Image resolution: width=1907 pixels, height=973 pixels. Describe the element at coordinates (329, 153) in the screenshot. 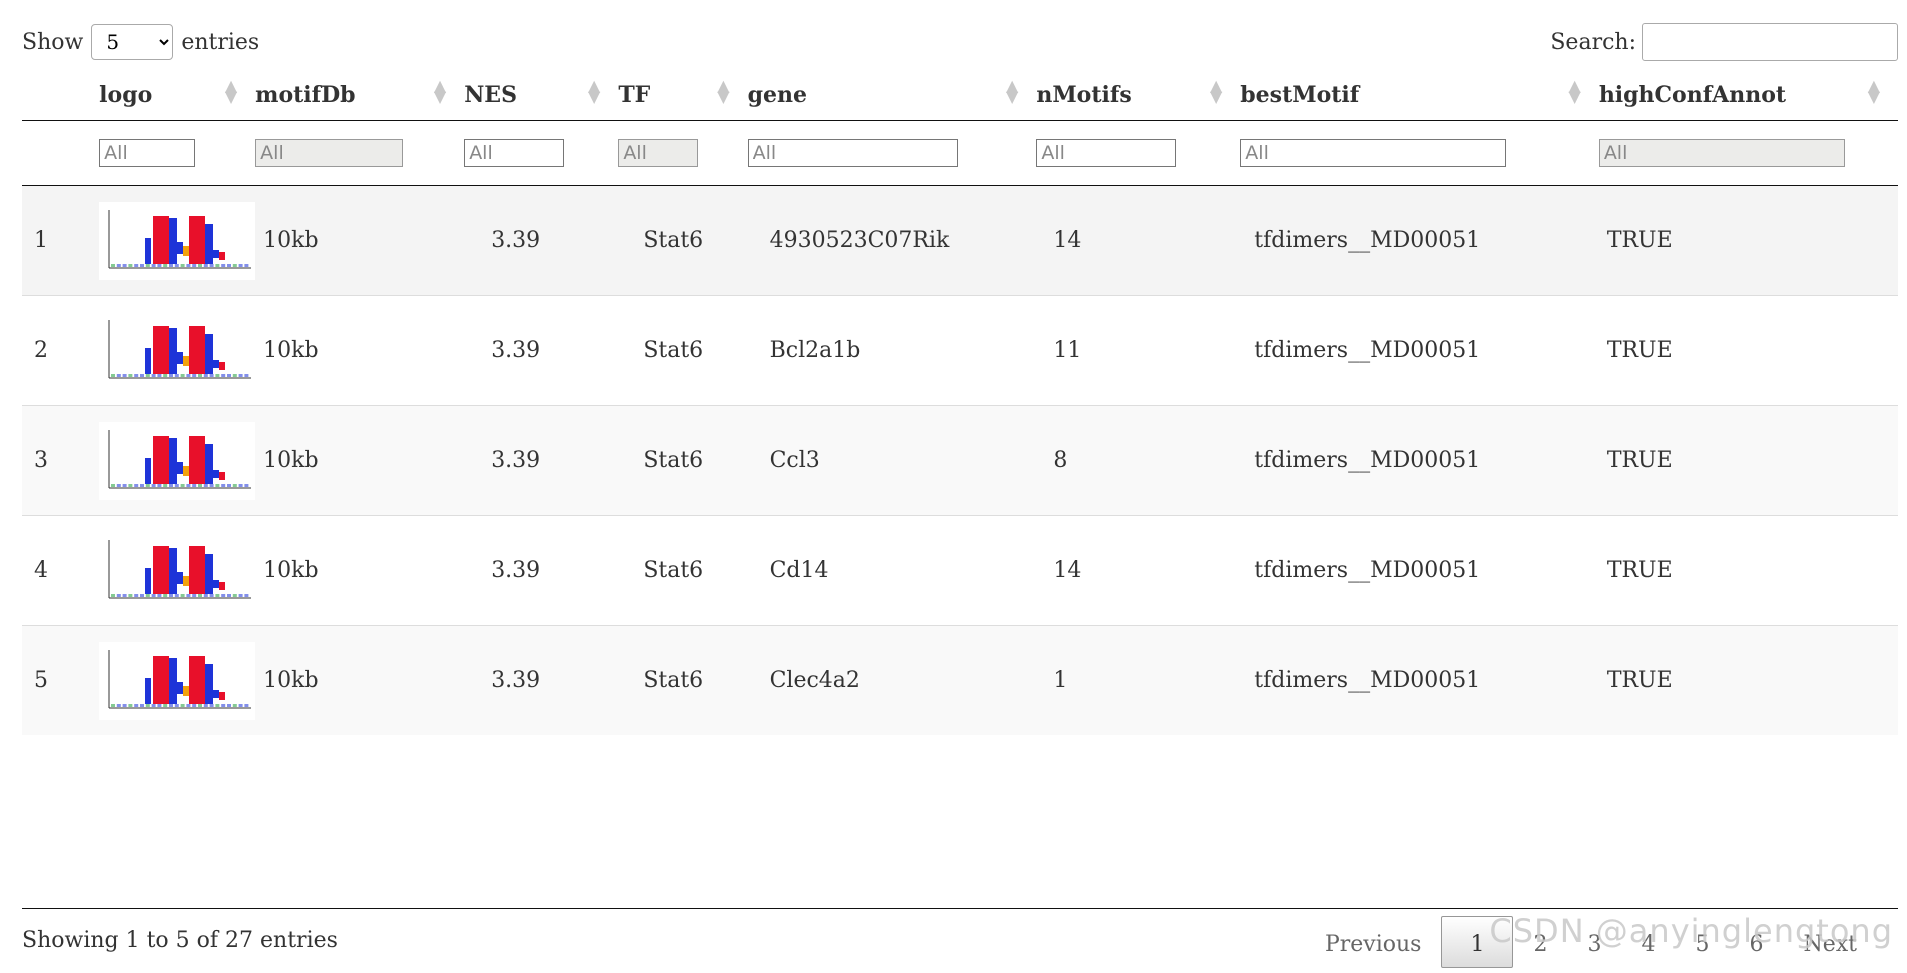

I see `column-filter-motifDb` at that location.